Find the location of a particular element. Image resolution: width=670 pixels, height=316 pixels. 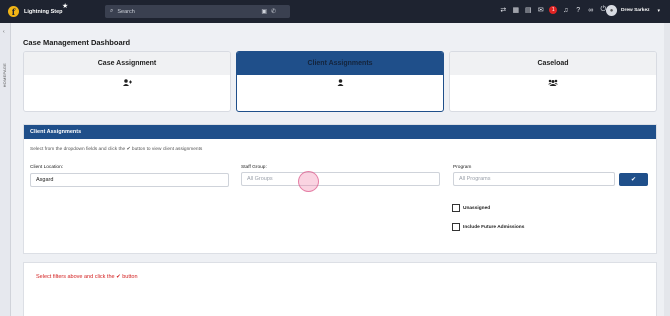

client-location-label: Client Location: is located at coordinates (47, 167).